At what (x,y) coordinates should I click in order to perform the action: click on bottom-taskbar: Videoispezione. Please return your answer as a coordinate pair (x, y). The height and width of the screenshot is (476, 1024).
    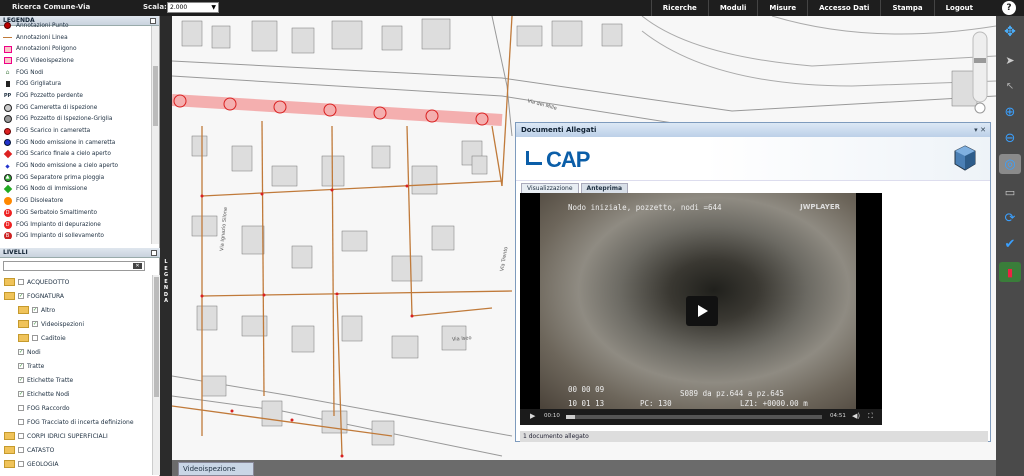
    Looking at the image, I should click on (584, 468).